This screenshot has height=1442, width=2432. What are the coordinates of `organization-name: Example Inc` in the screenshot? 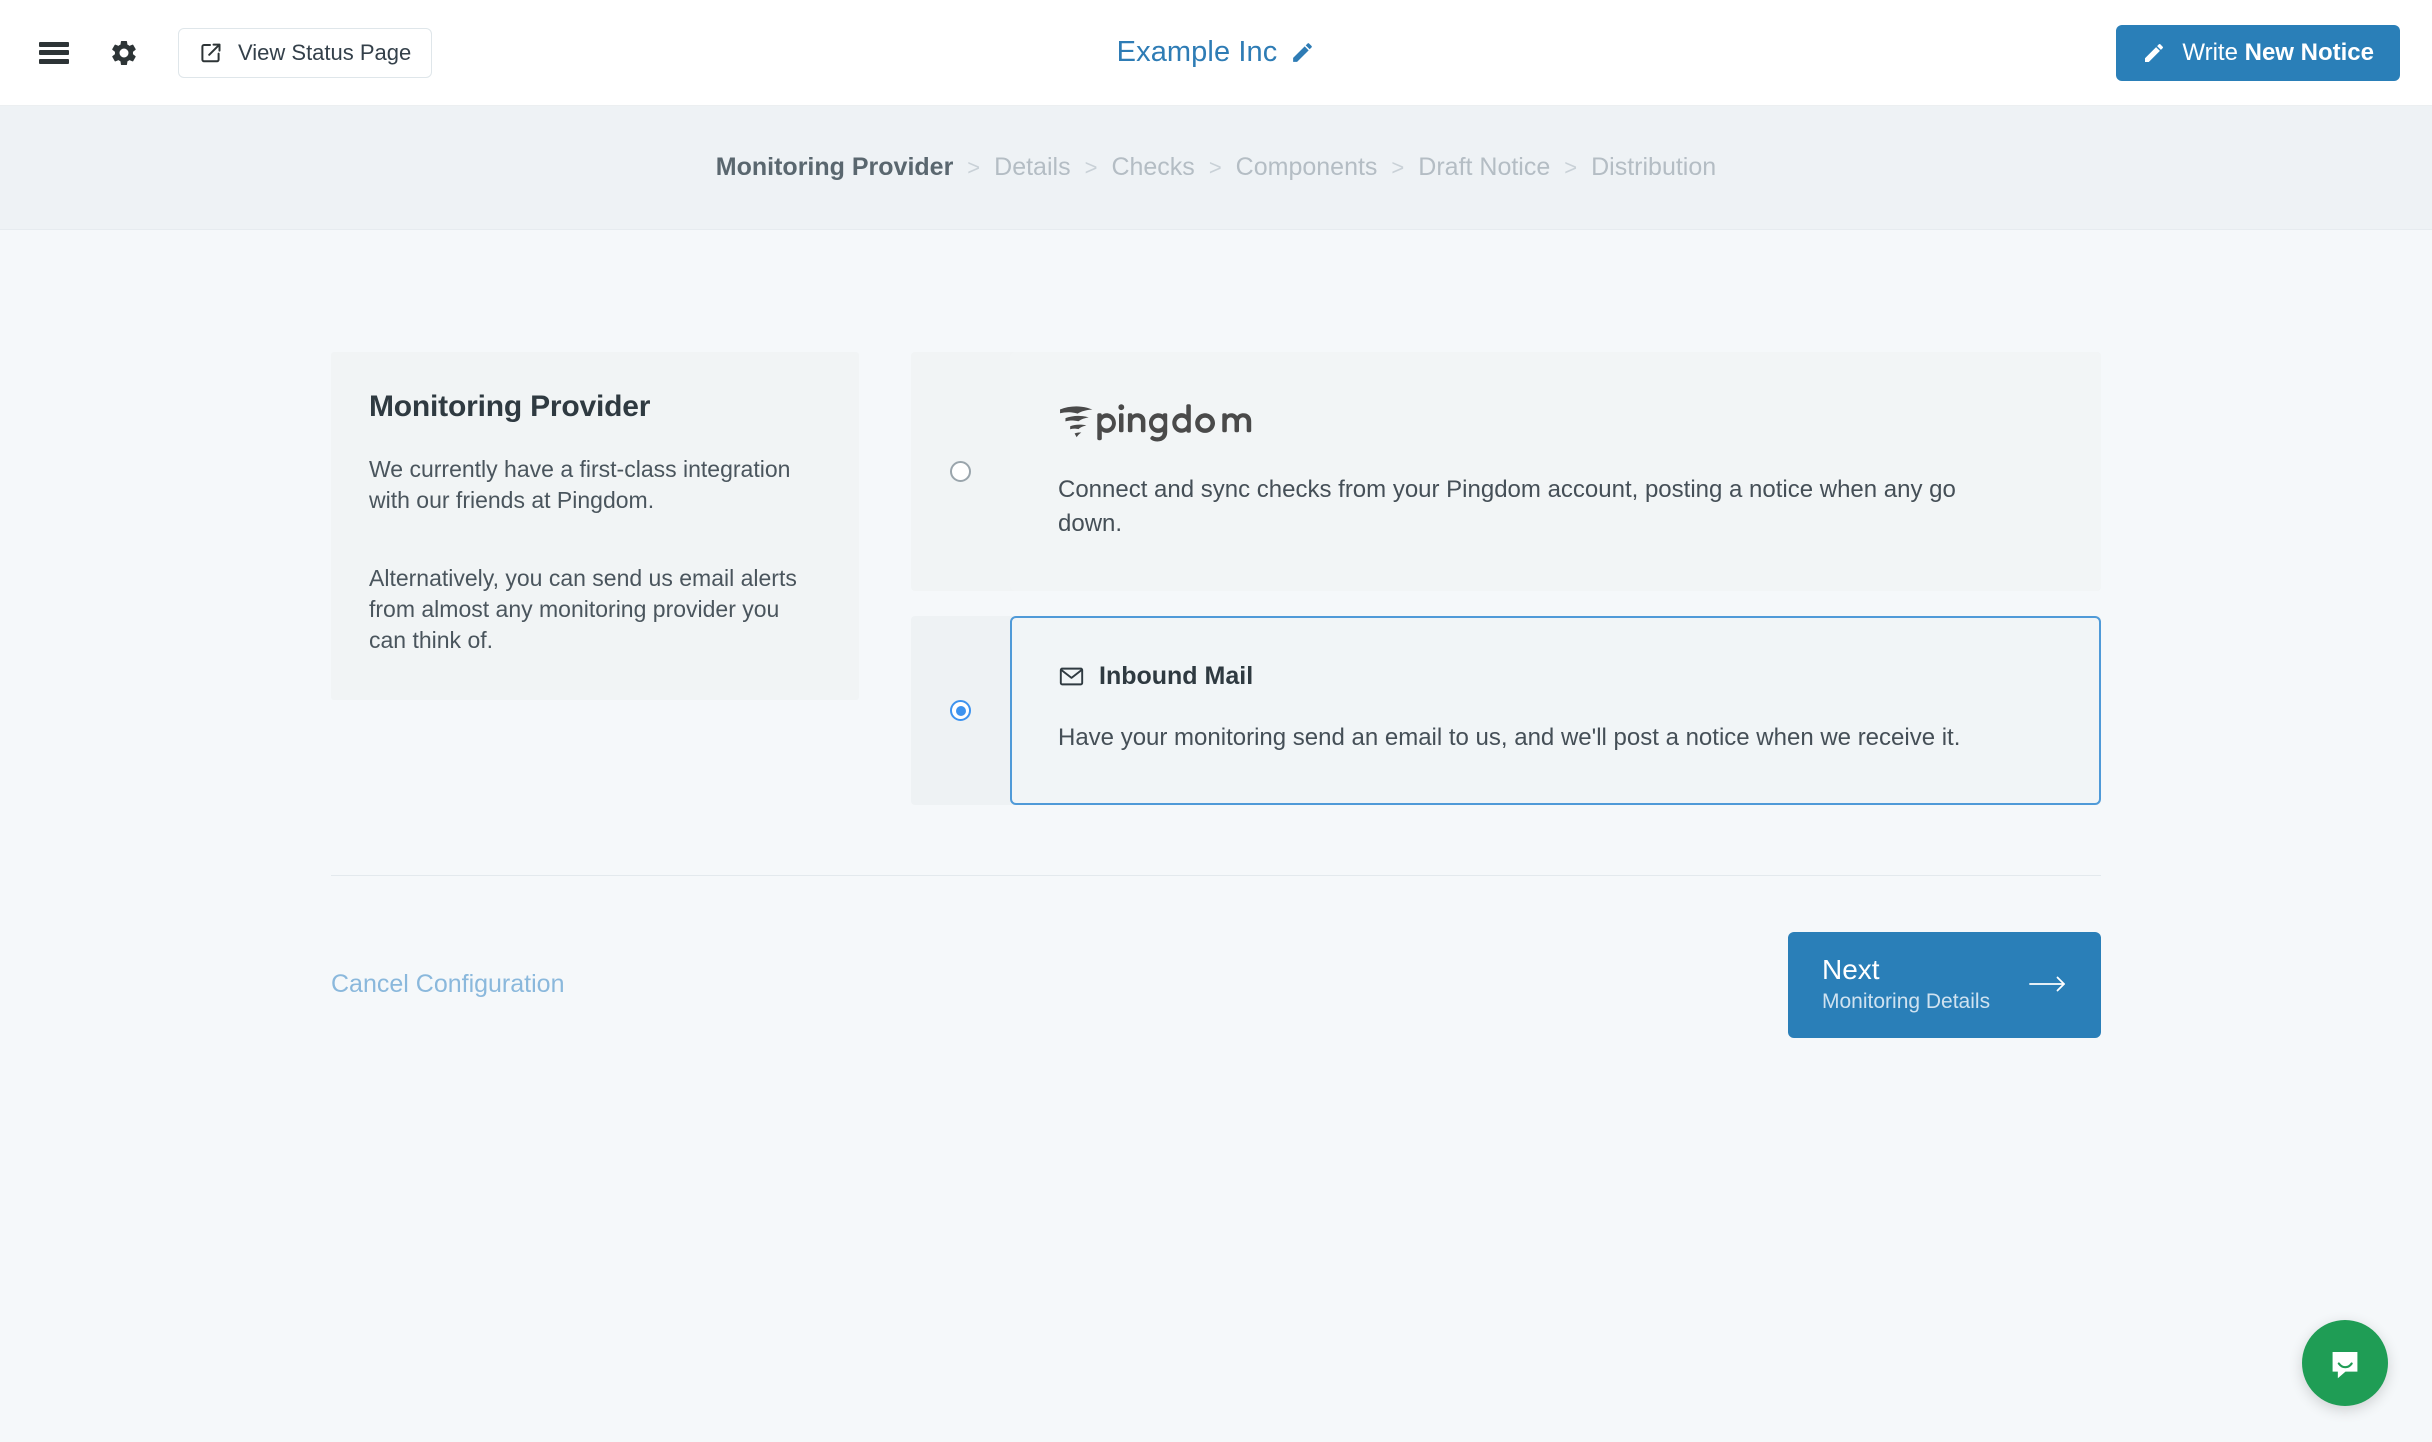 It's located at (1197, 52).